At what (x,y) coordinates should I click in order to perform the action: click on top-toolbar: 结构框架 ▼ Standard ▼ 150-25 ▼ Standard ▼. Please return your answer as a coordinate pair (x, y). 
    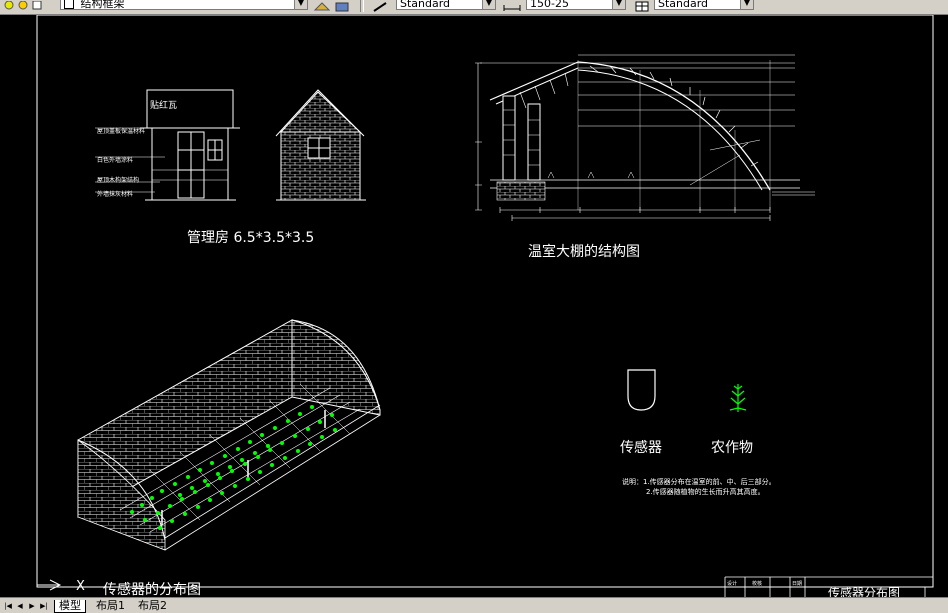
    Looking at the image, I should click on (474, 7).